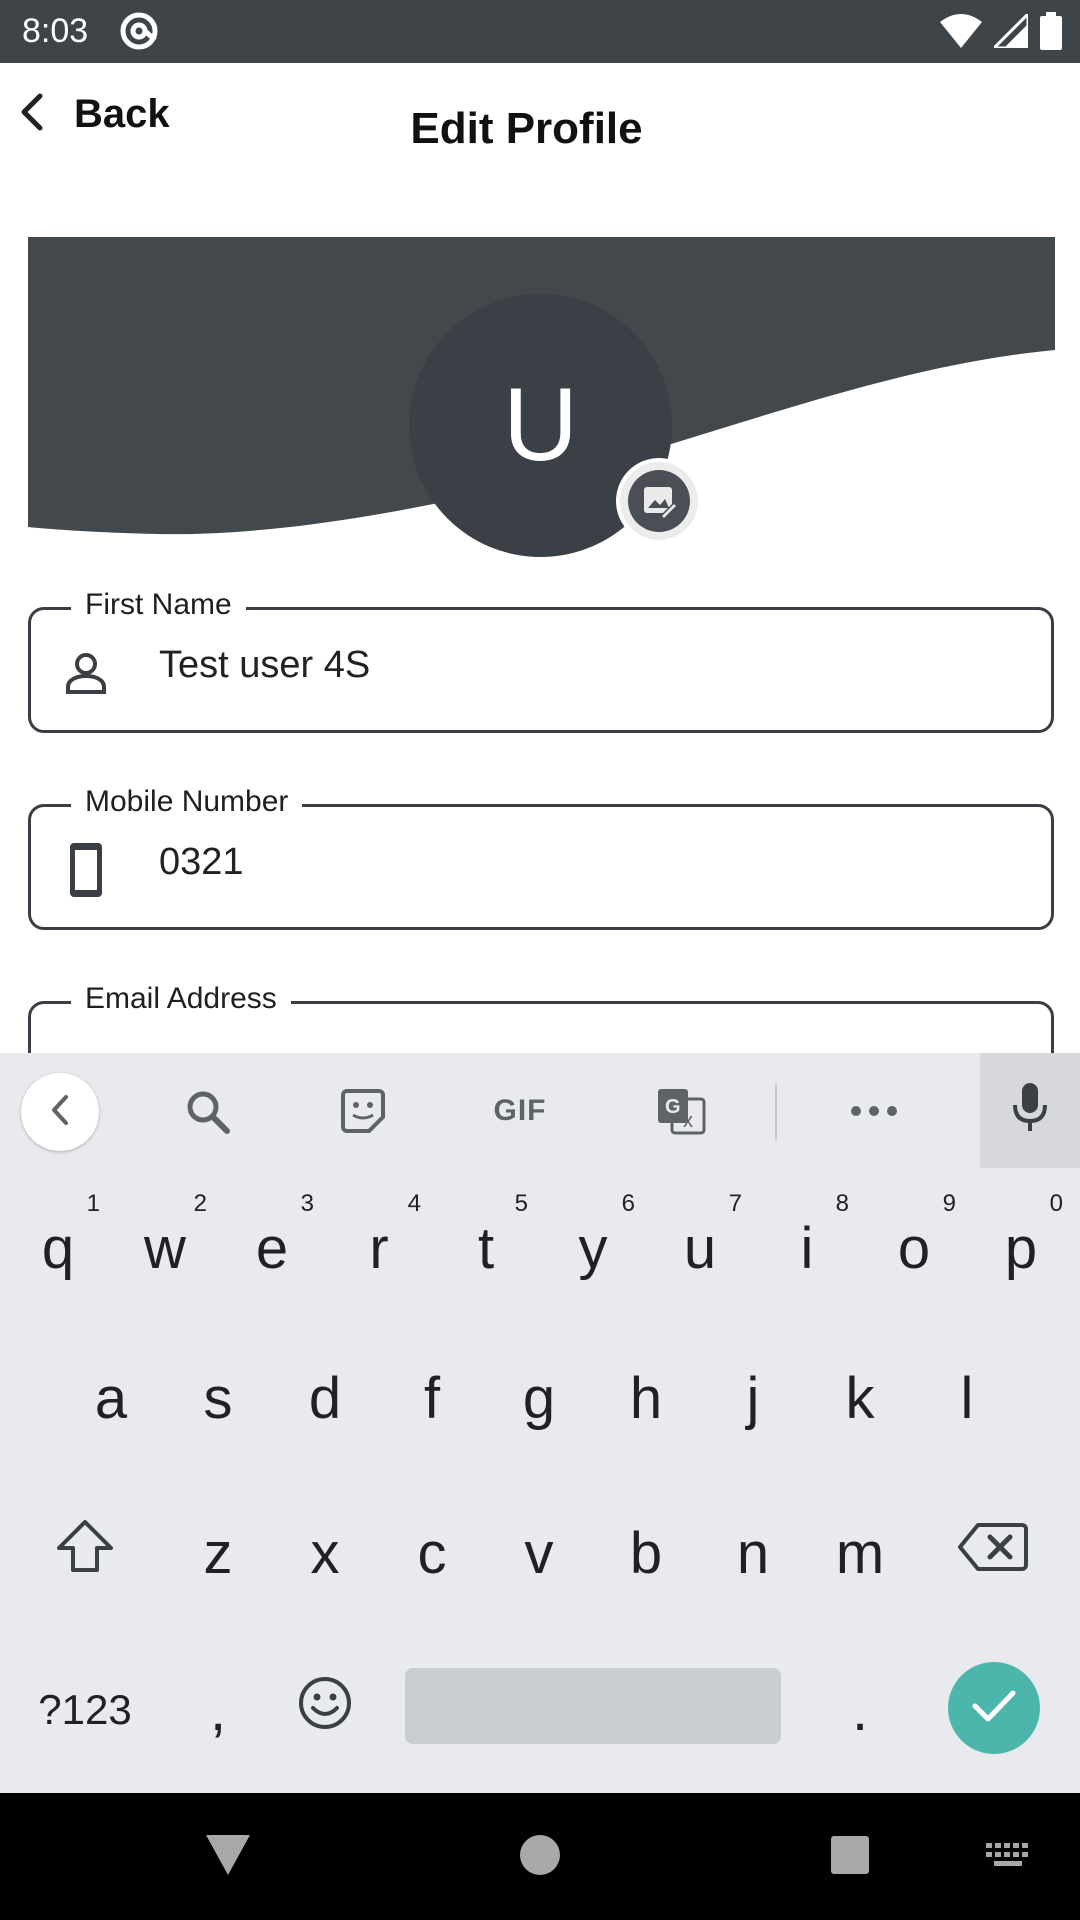 The width and height of the screenshot is (1080, 1920). I want to click on key-char: u, so click(700, 1248).